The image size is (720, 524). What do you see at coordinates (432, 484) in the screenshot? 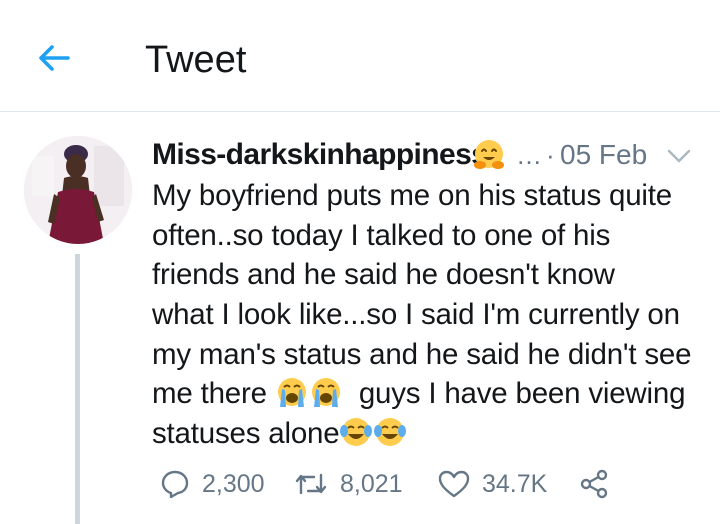
I see `tweet-actions: 2,300 8,021 34.7K` at bounding box center [432, 484].